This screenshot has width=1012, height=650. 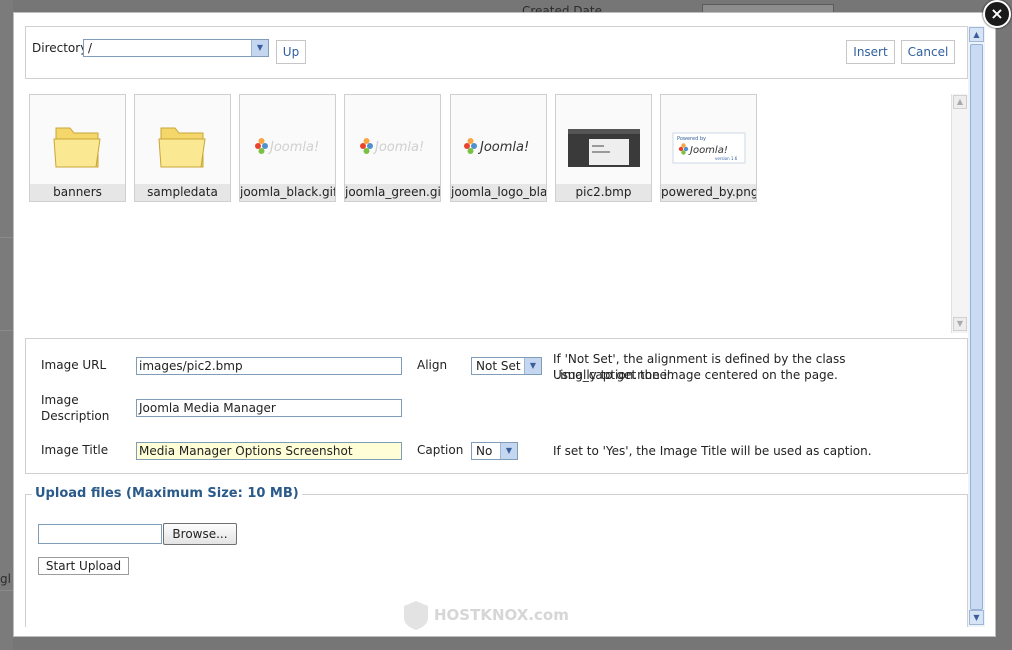 I want to click on image-description-input: Joomla Media Manager, so click(x=269, y=408).